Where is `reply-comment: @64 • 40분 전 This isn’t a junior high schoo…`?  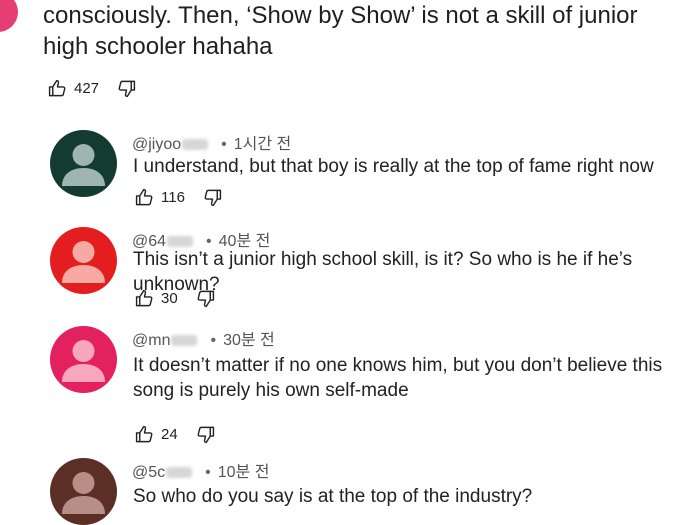
reply-comment: @64 • 40분 전 This isn’t a junior high schoo… is located at coordinates (365, 269).